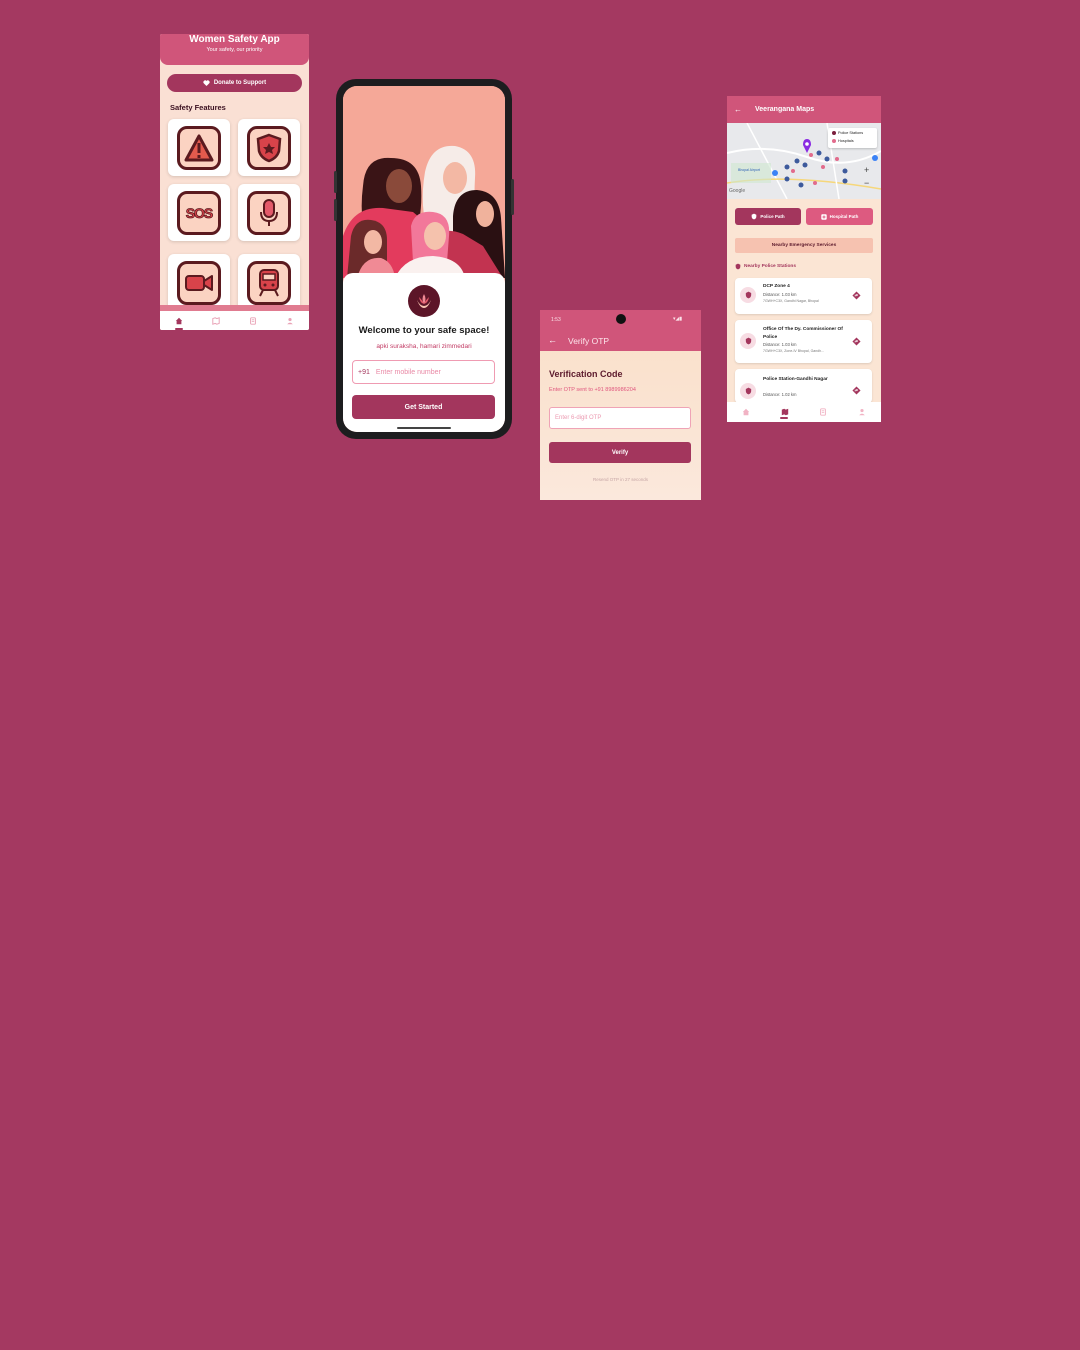 This screenshot has width=1080, height=1350. I want to click on train-icon, so click(269, 282).